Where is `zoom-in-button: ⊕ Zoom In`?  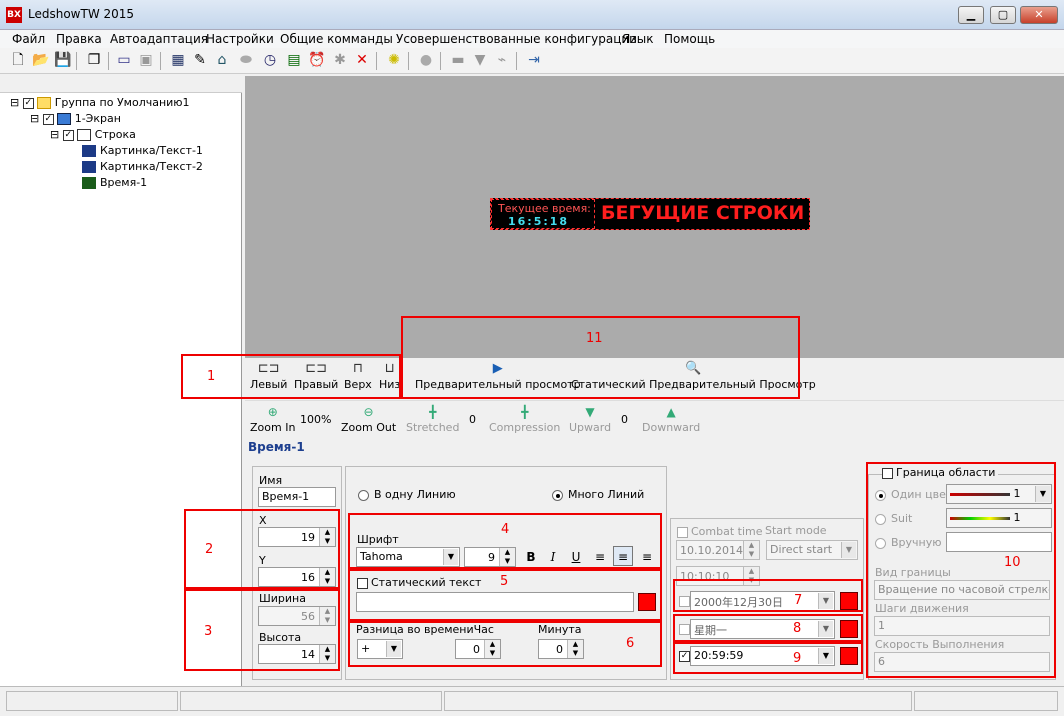
zoom-in-button: ⊕ Zoom In is located at coordinates (272, 418).